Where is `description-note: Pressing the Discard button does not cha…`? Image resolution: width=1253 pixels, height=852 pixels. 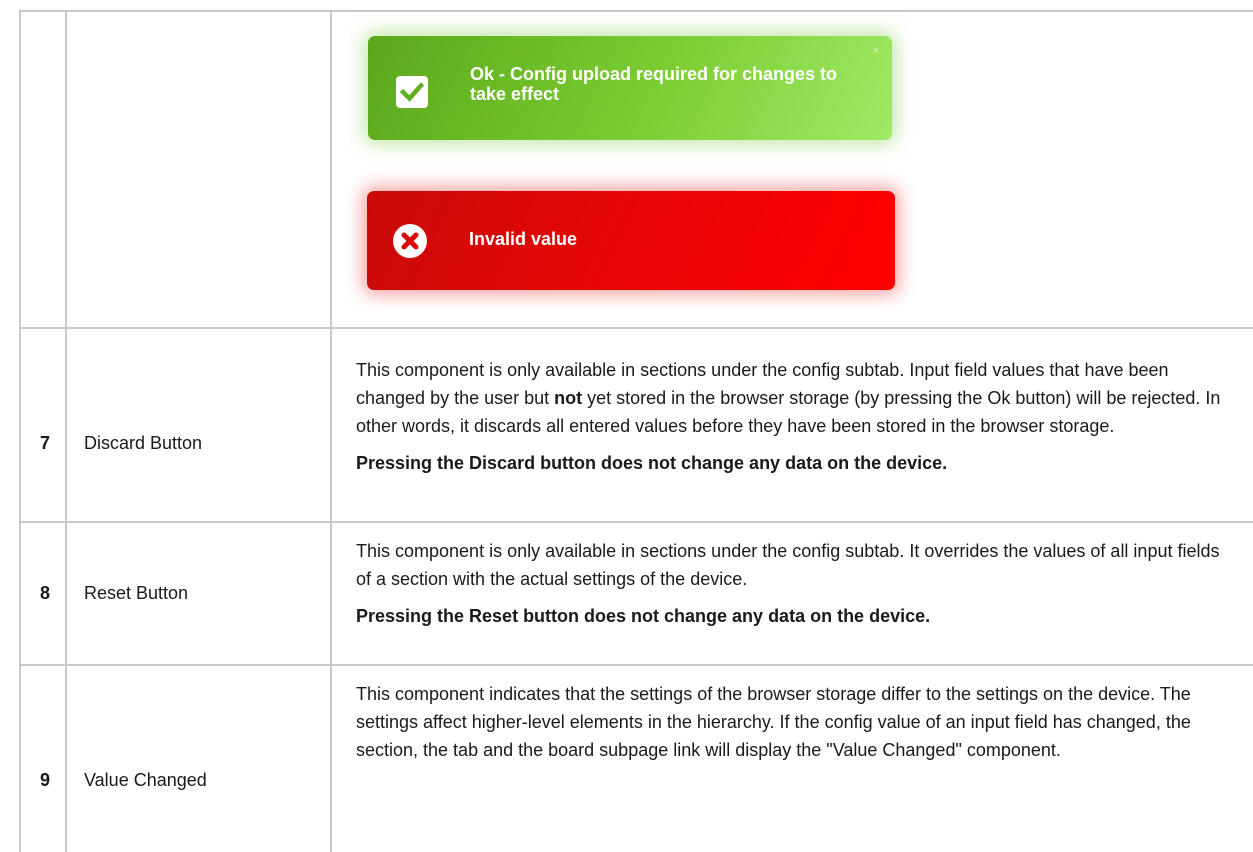 description-note: Pressing the Discard button does not cha… is located at coordinates (652, 463).